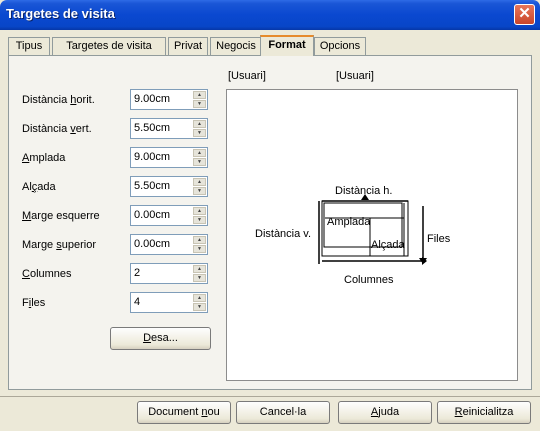 This screenshot has height=431, width=540. I want to click on help-button: Ajuda, so click(385, 412).